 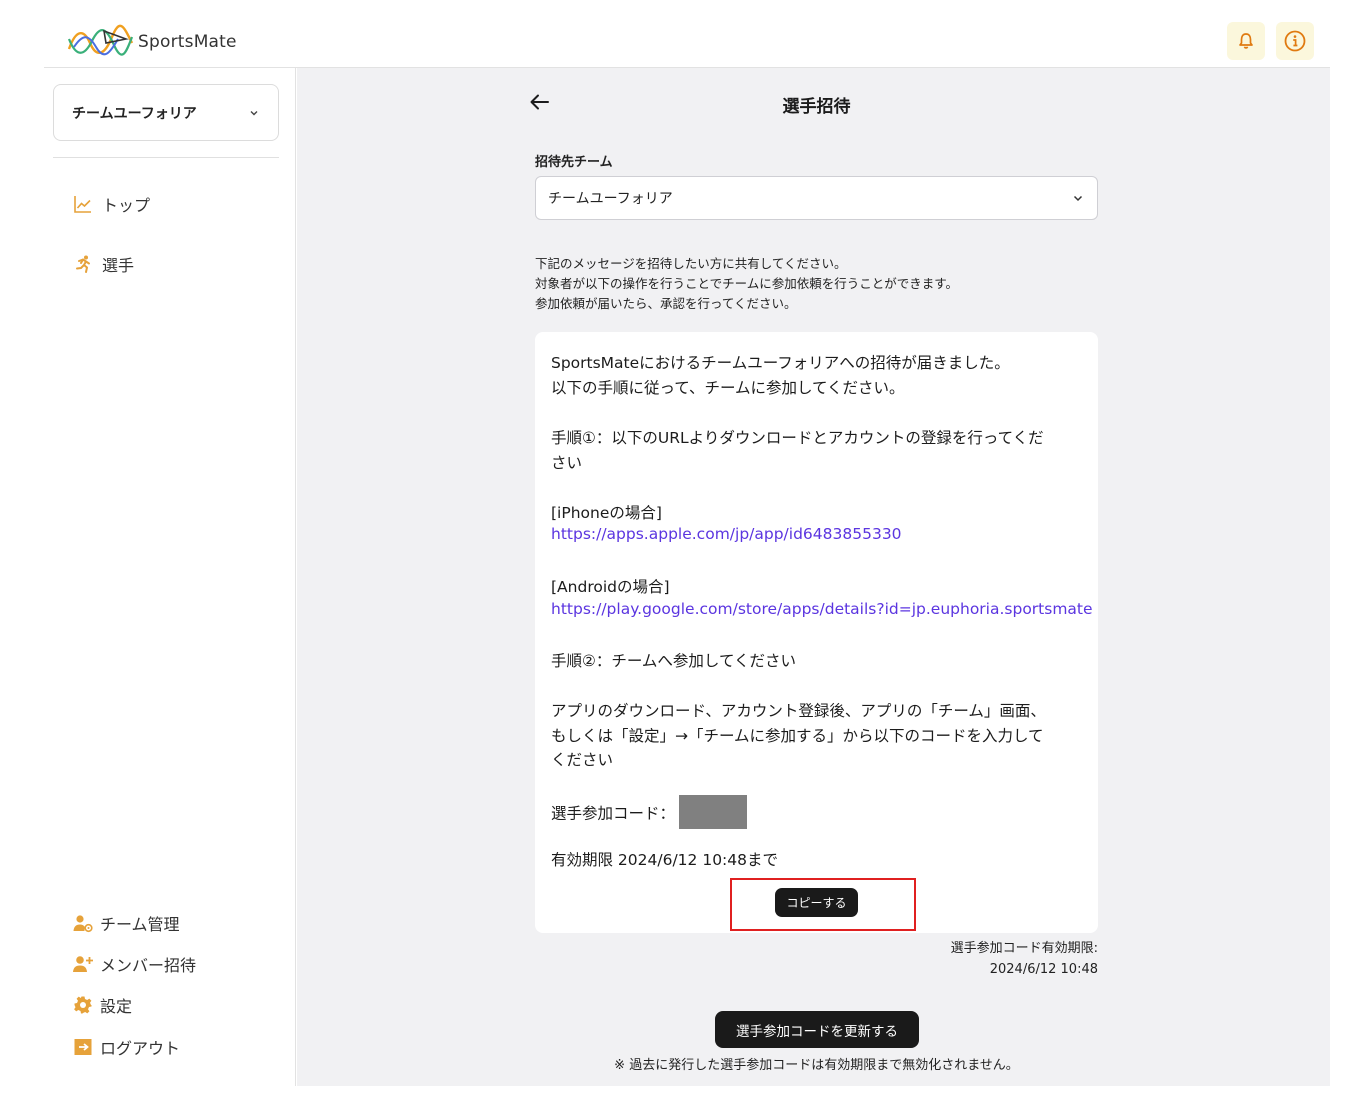 I want to click on redacted-code, so click(x=713, y=812).